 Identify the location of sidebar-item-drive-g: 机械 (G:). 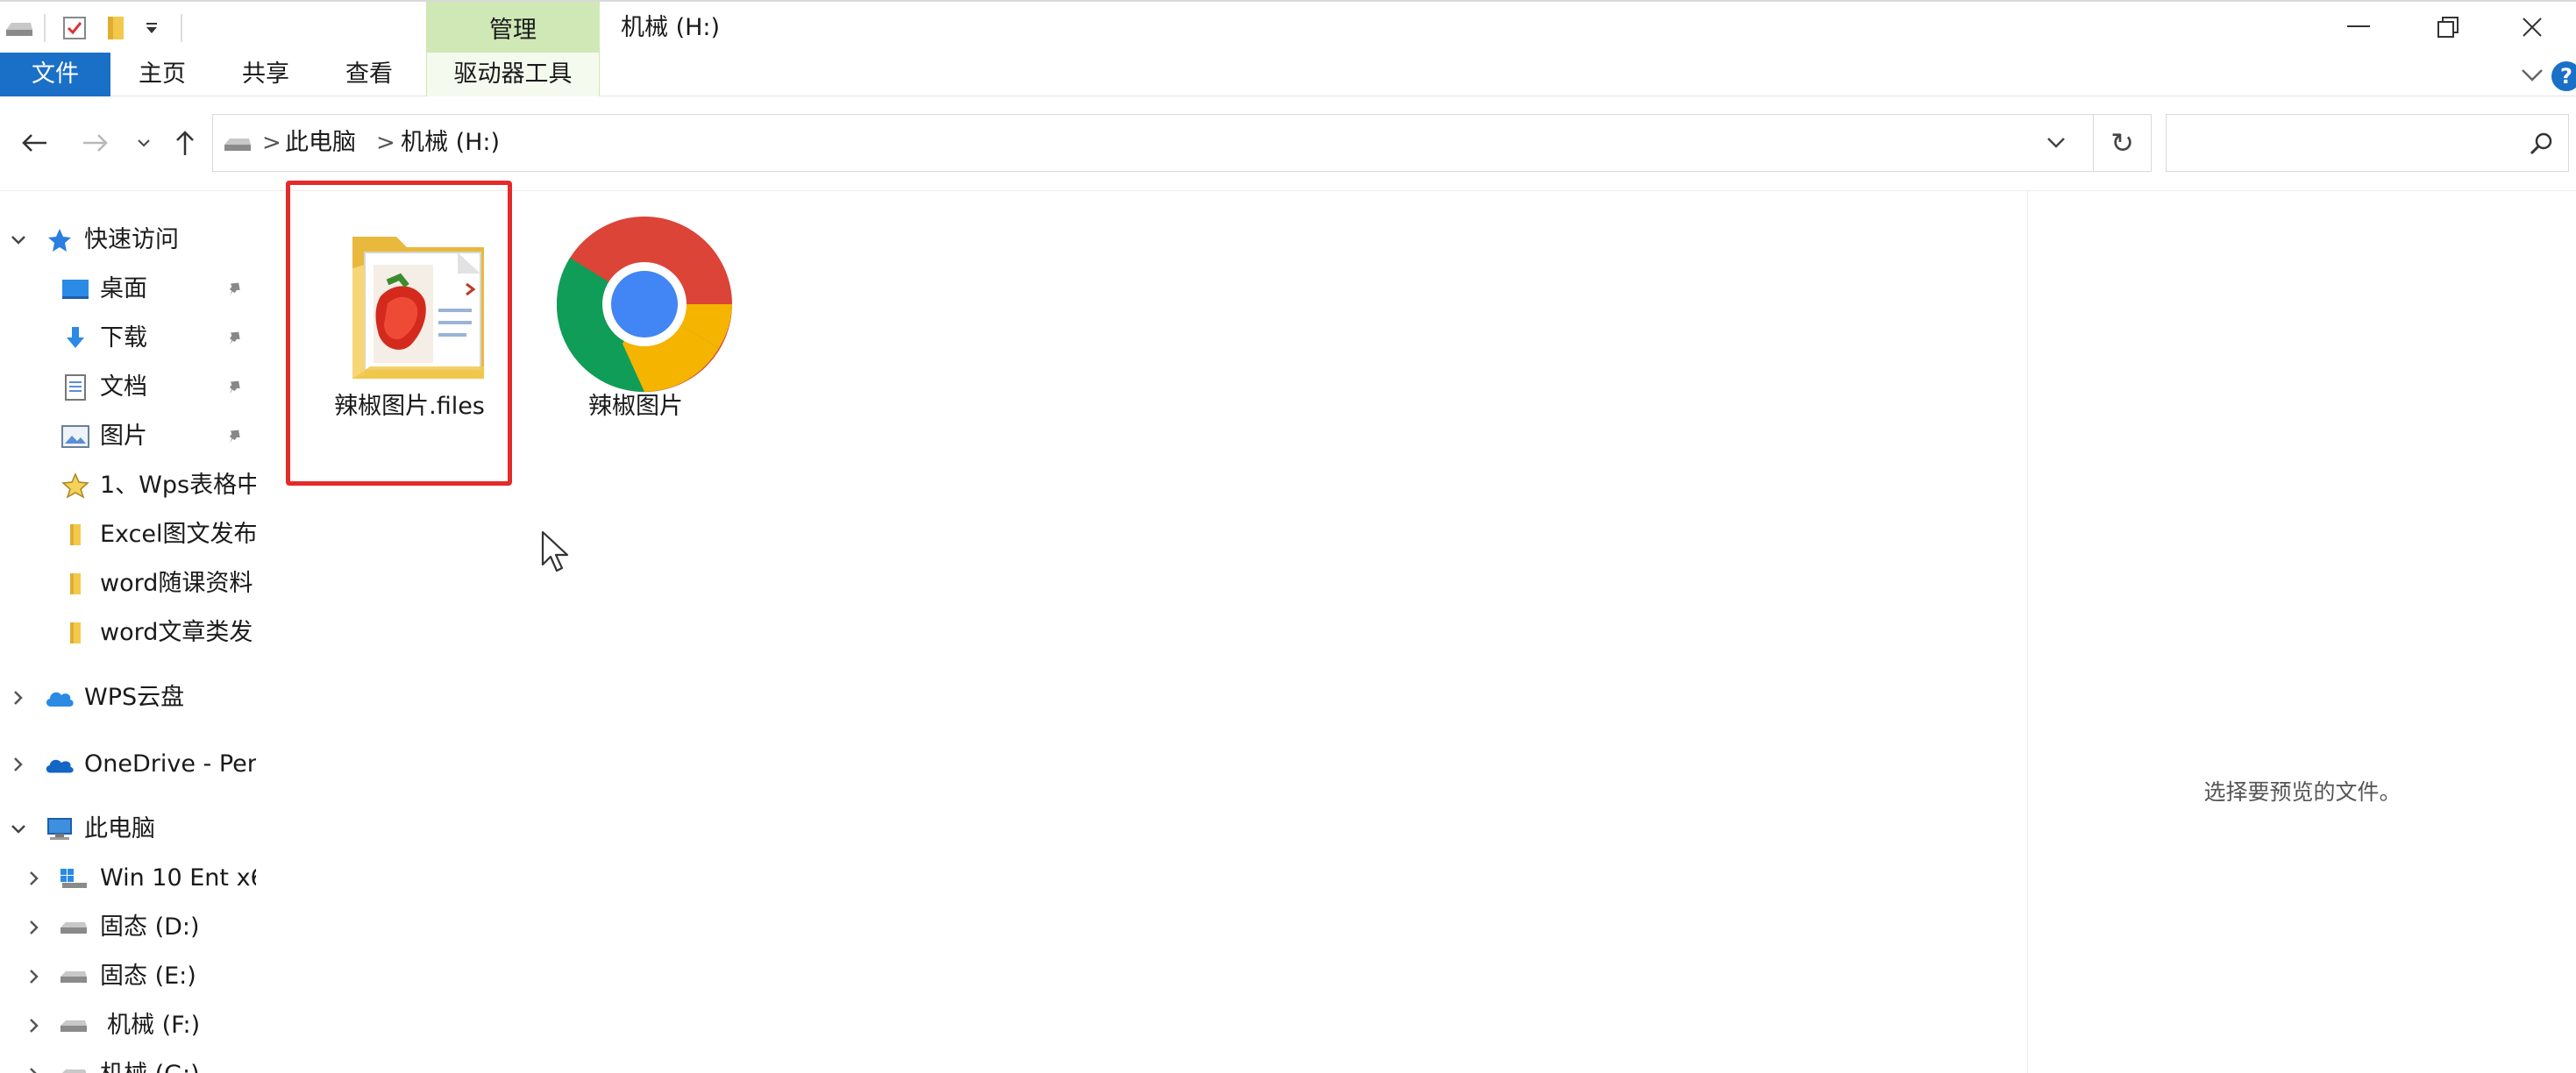
(130, 1062).